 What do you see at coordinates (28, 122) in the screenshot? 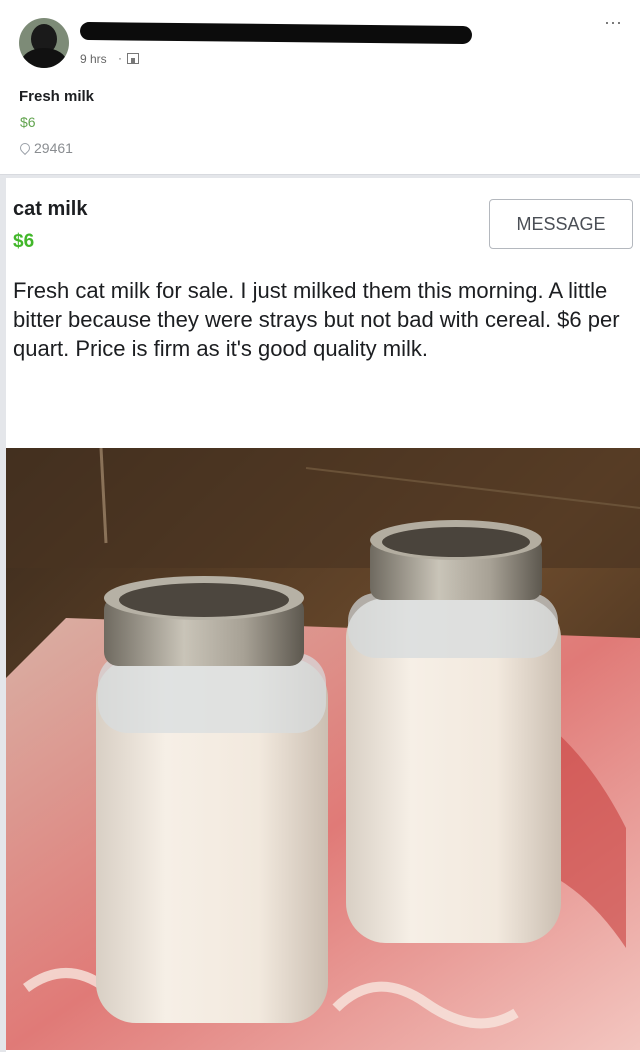
I see `shared-listing-price: $6` at bounding box center [28, 122].